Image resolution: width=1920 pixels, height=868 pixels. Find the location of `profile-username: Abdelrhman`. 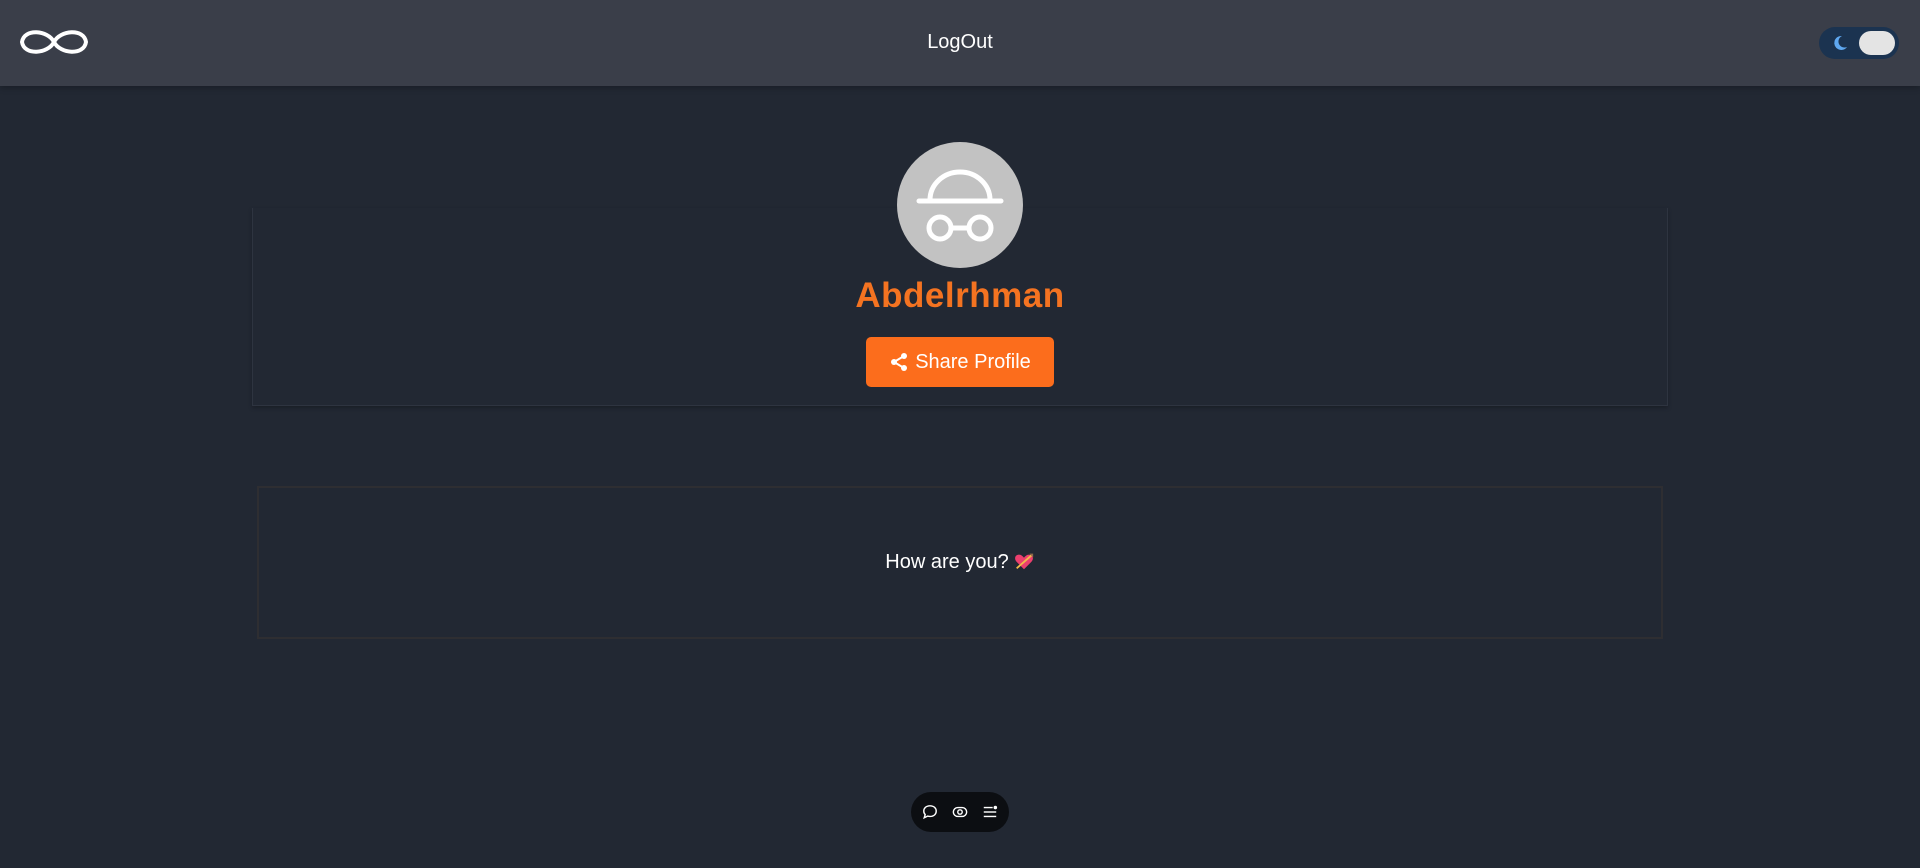

profile-username: Abdelrhman is located at coordinates (960, 295).